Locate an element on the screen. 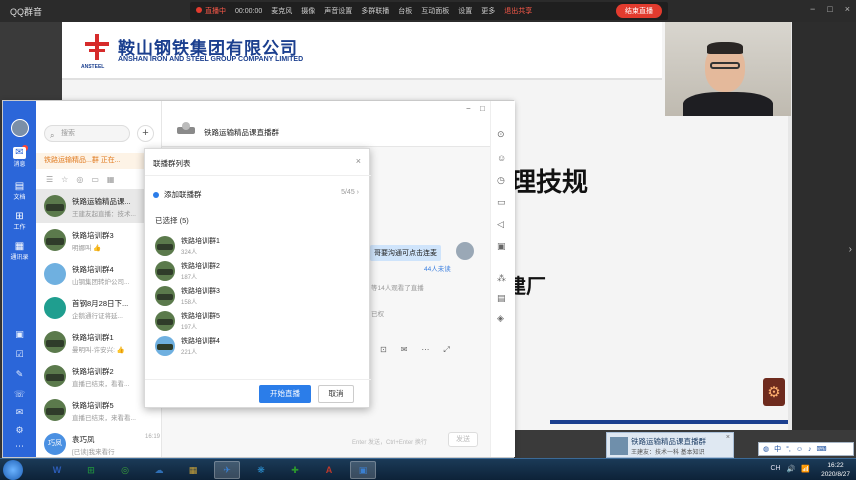  close-button: × is located at coordinates (847, 9).